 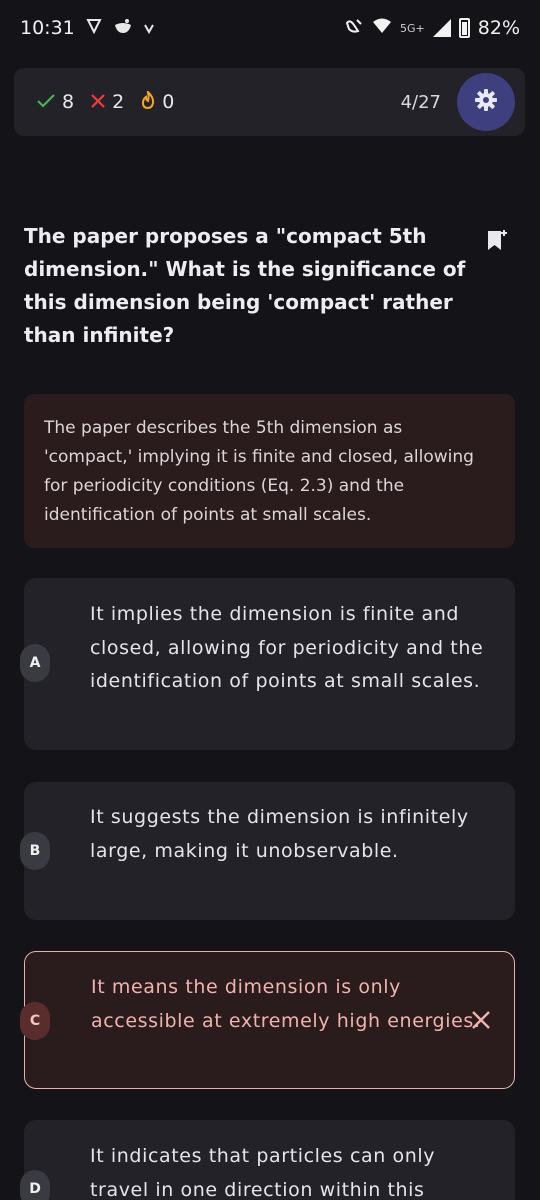 What do you see at coordinates (168, 102) in the screenshot?
I see `streak-count-value: 0` at bounding box center [168, 102].